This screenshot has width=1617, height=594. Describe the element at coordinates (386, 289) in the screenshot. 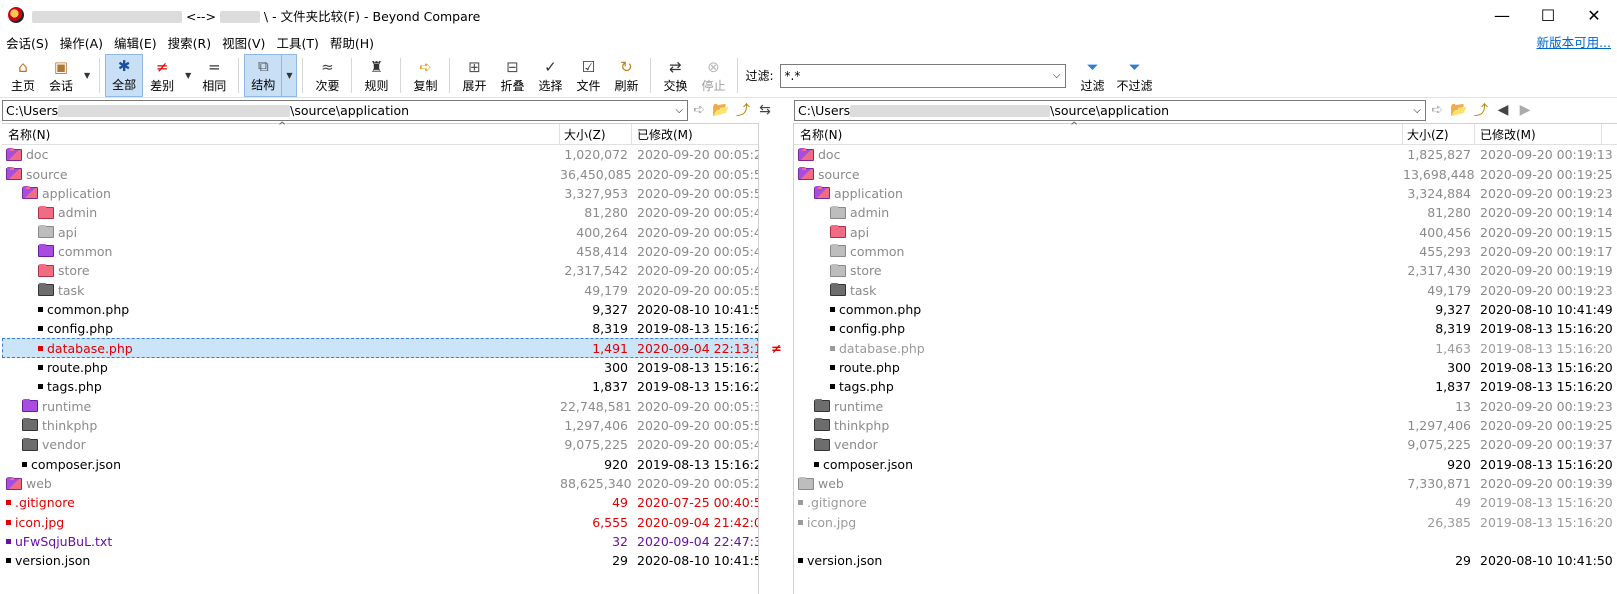

I see `folder-row: task 49,179 2020-09-20 00:05:50` at that location.